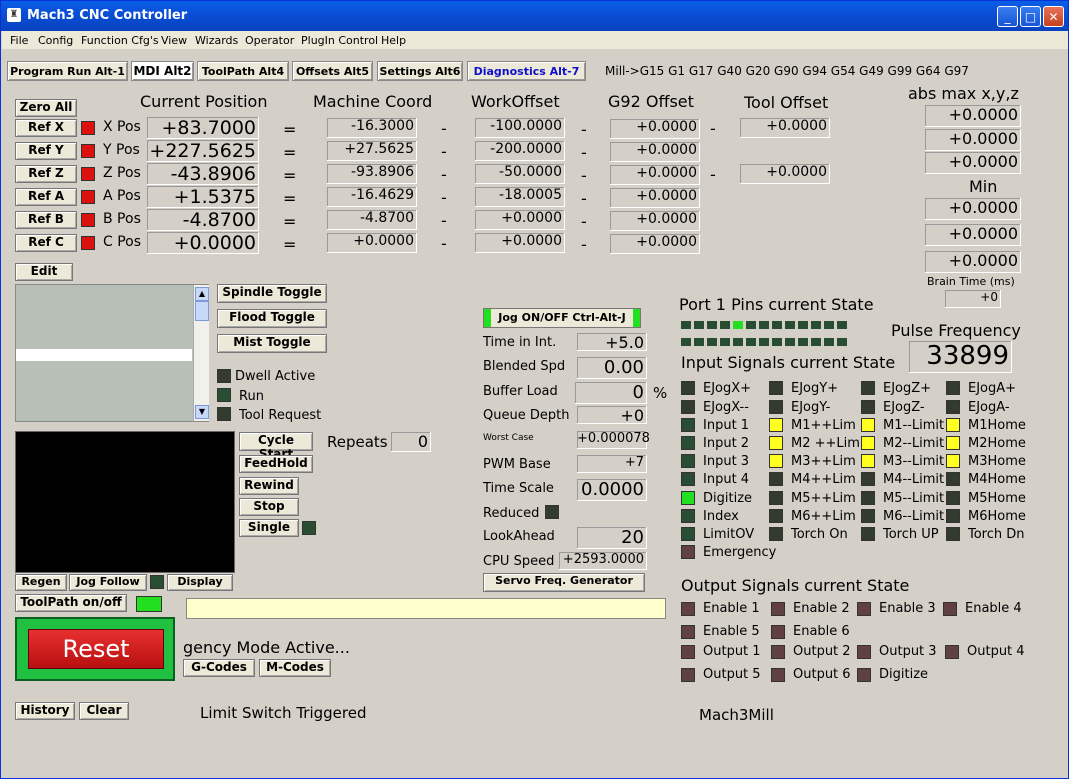 Image resolution: width=1069 pixels, height=779 pixels. I want to click on flood-toggle-button: Flood Toggle, so click(272, 318).